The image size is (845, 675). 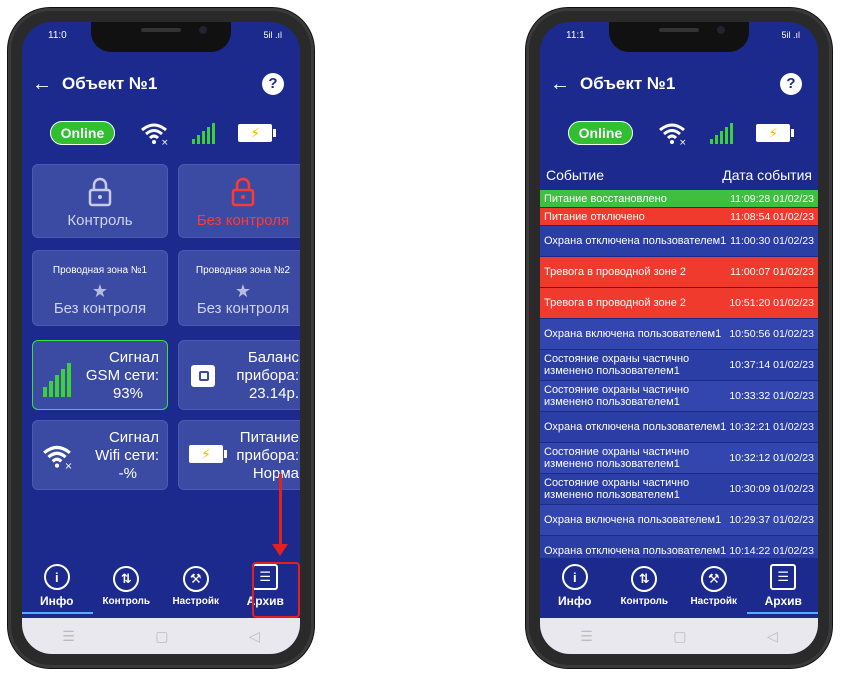 What do you see at coordinates (243, 192) in the screenshot?
I see `lock-open-icon` at bounding box center [243, 192].